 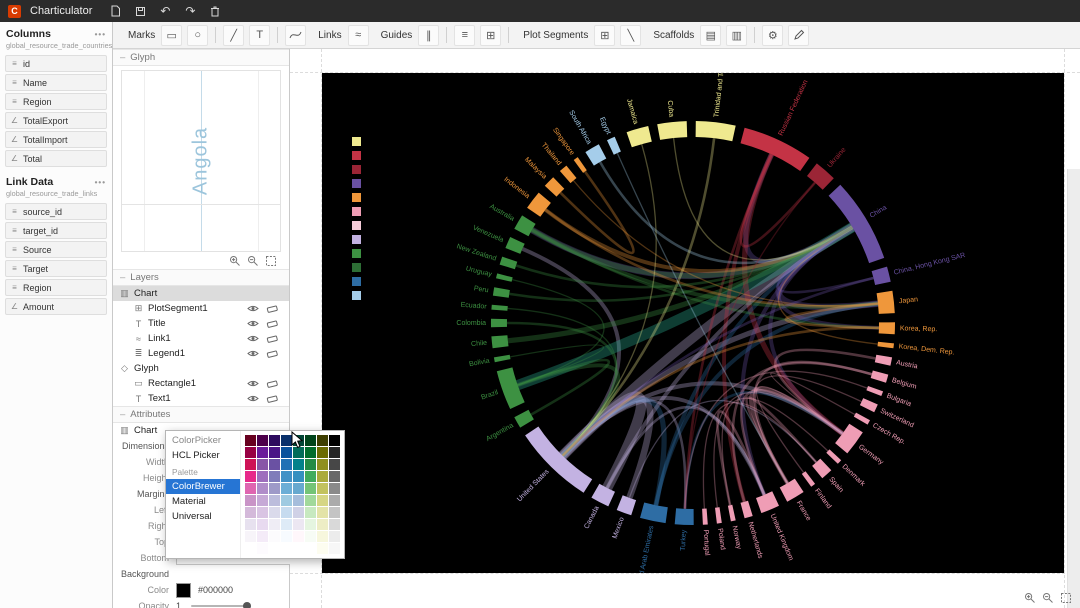 I want to click on layer-row-chart: ▥ Chart, so click(x=201, y=293).